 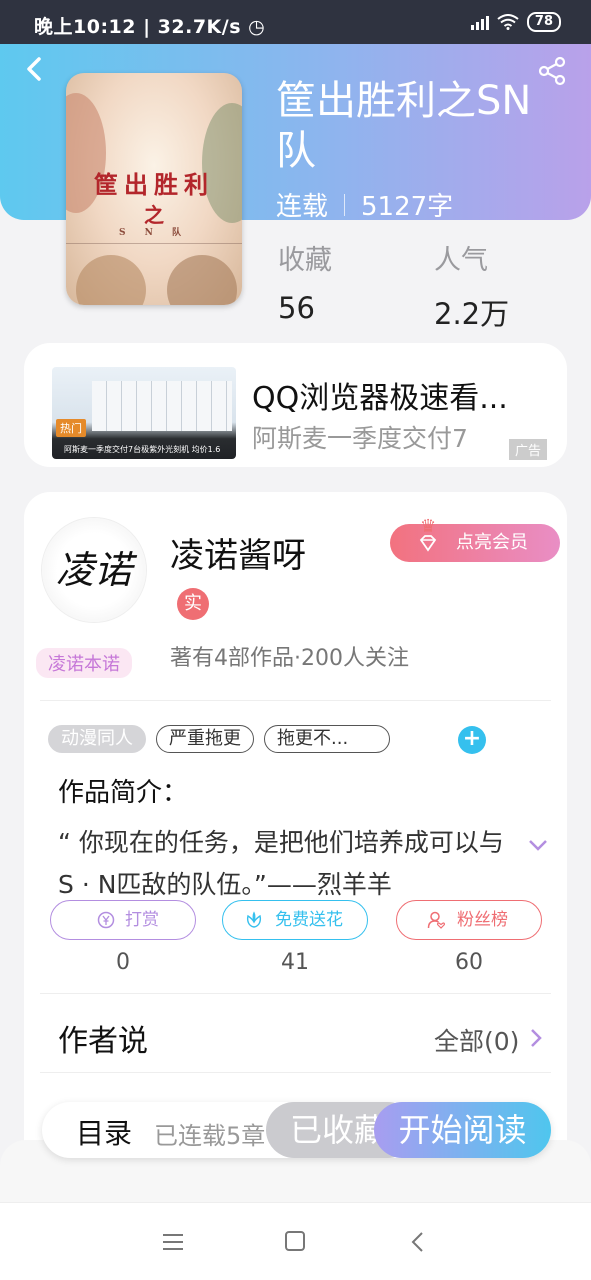 What do you see at coordinates (254, 919) in the screenshot?
I see `flower-icon` at bounding box center [254, 919].